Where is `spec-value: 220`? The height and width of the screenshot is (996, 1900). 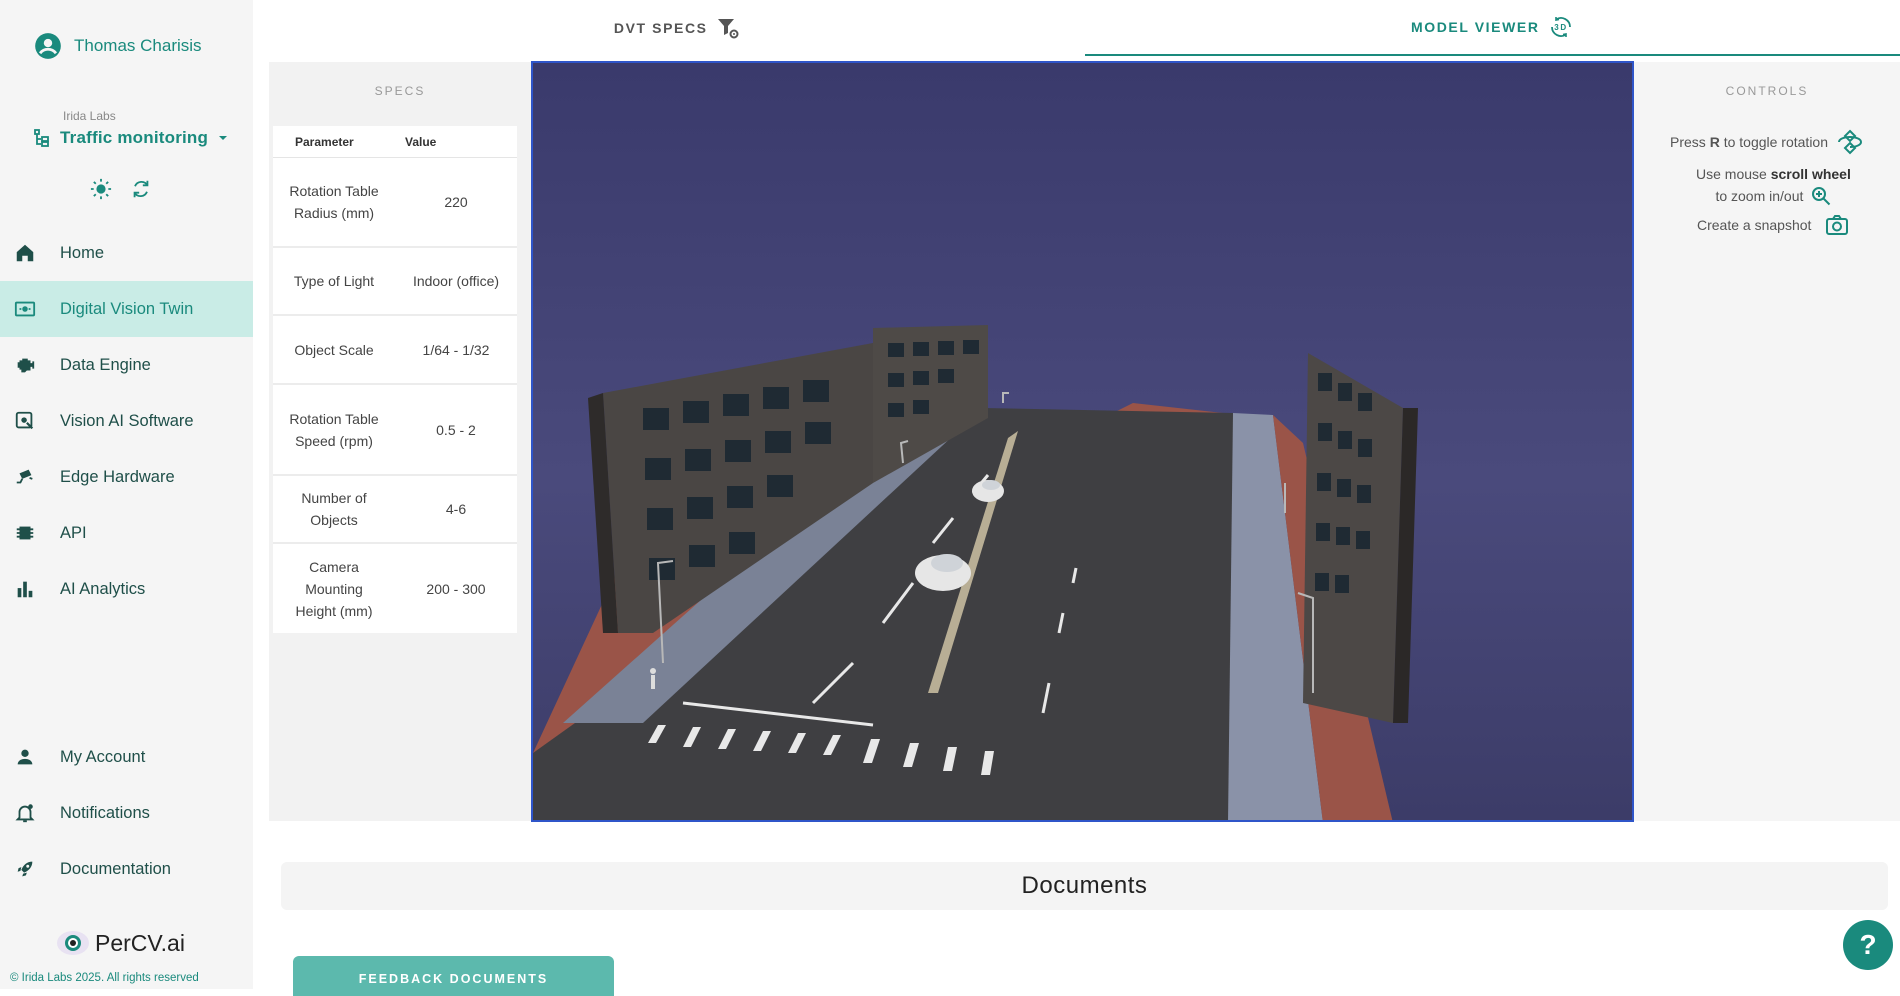
spec-value: 220 is located at coordinates (456, 202).